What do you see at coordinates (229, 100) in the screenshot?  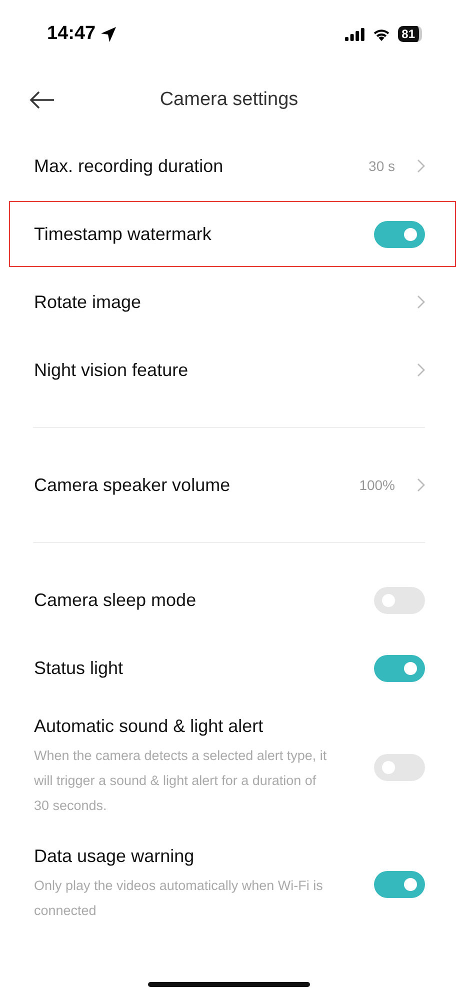 I see `page-title: Camera settings` at bounding box center [229, 100].